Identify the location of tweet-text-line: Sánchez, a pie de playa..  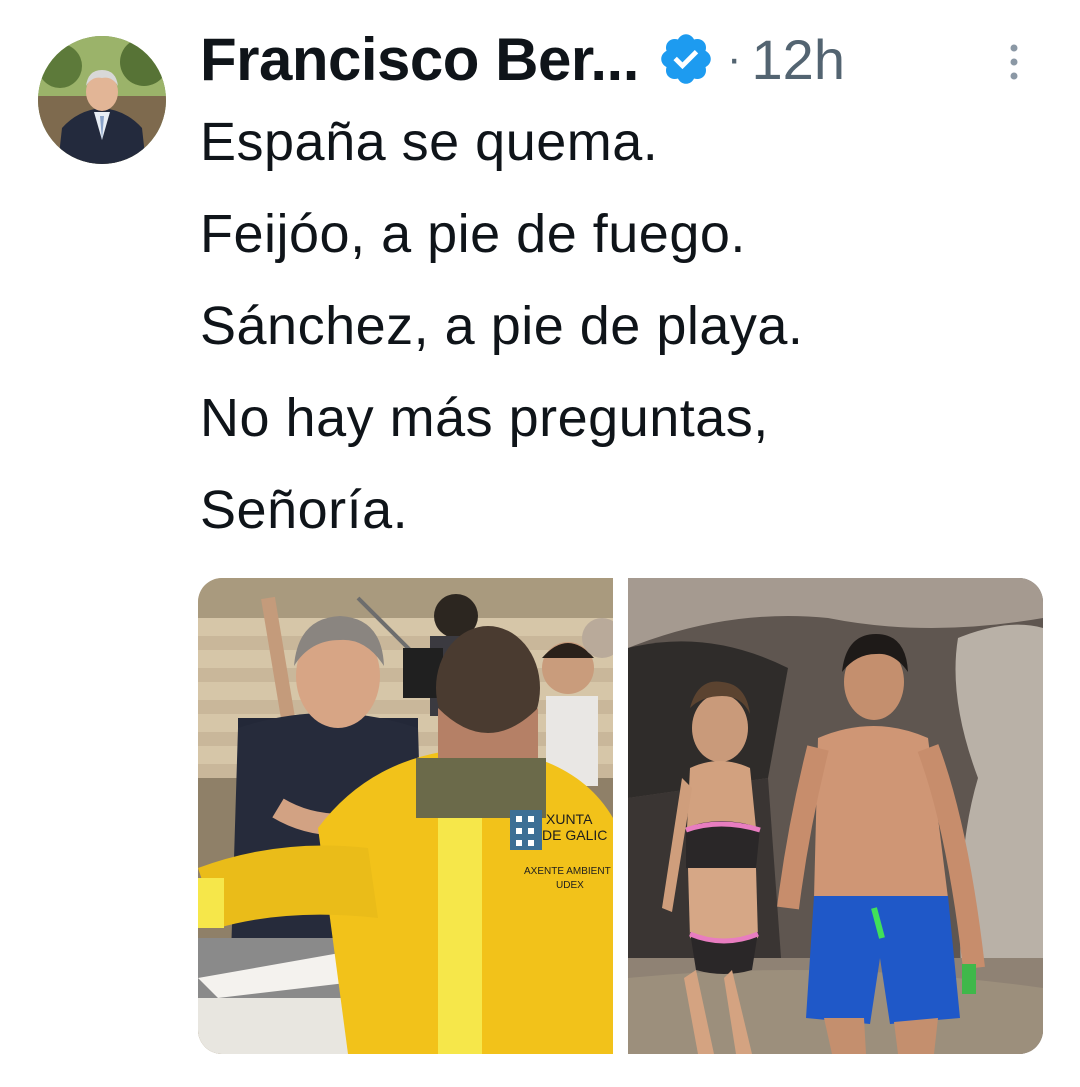
(502, 326).